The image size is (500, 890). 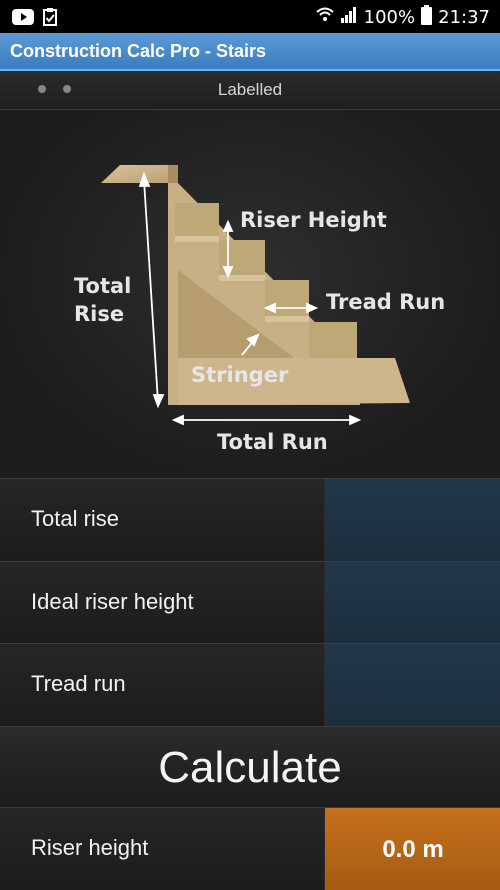 I want to click on wifi-icon, so click(x=324, y=17).